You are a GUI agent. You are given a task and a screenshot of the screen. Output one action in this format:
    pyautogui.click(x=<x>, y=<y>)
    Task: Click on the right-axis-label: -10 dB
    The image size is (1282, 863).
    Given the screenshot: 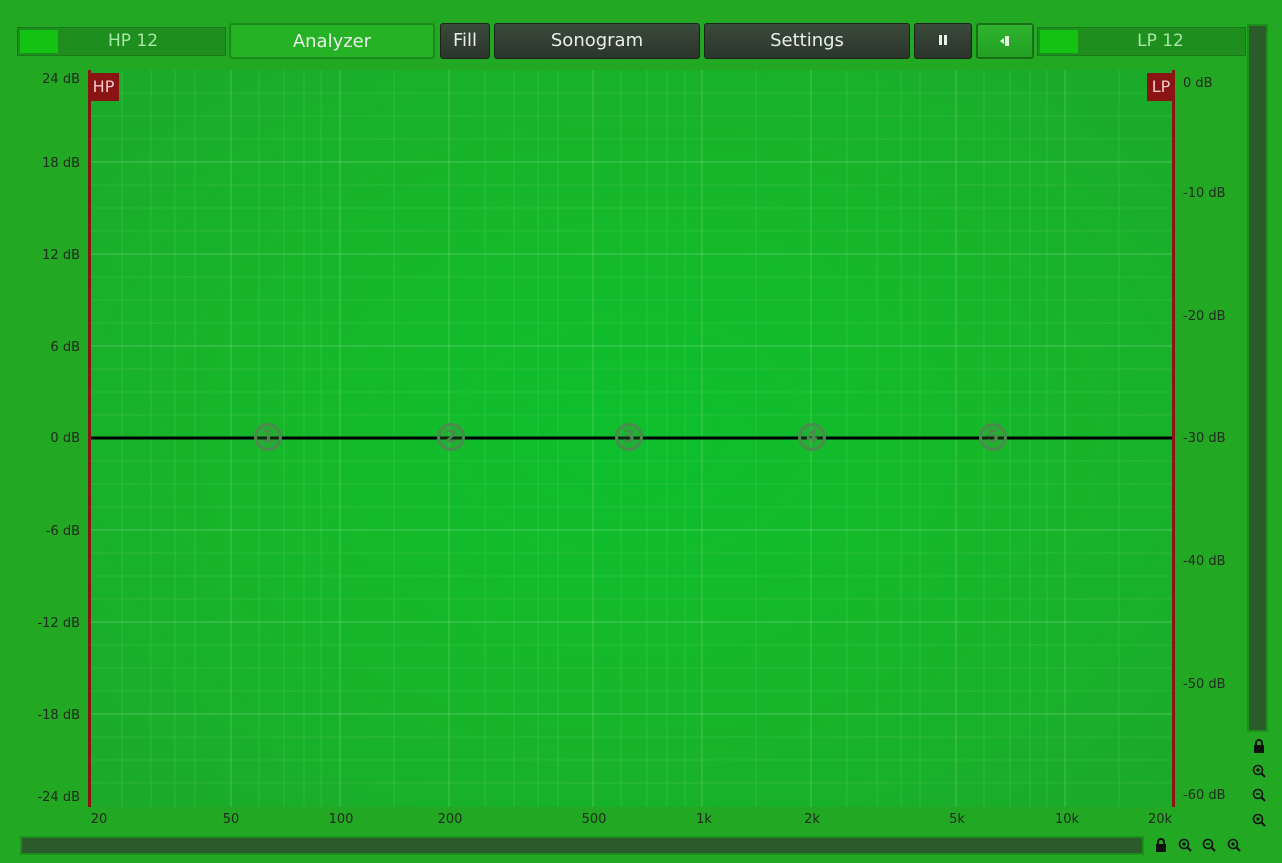 What is the action you would take?
    pyautogui.click(x=1204, y=193)
    